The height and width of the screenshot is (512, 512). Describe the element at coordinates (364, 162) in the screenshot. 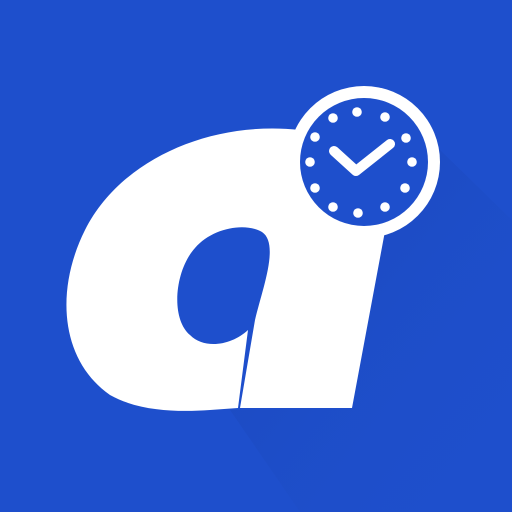

I see `clock-check-icon` at that location.